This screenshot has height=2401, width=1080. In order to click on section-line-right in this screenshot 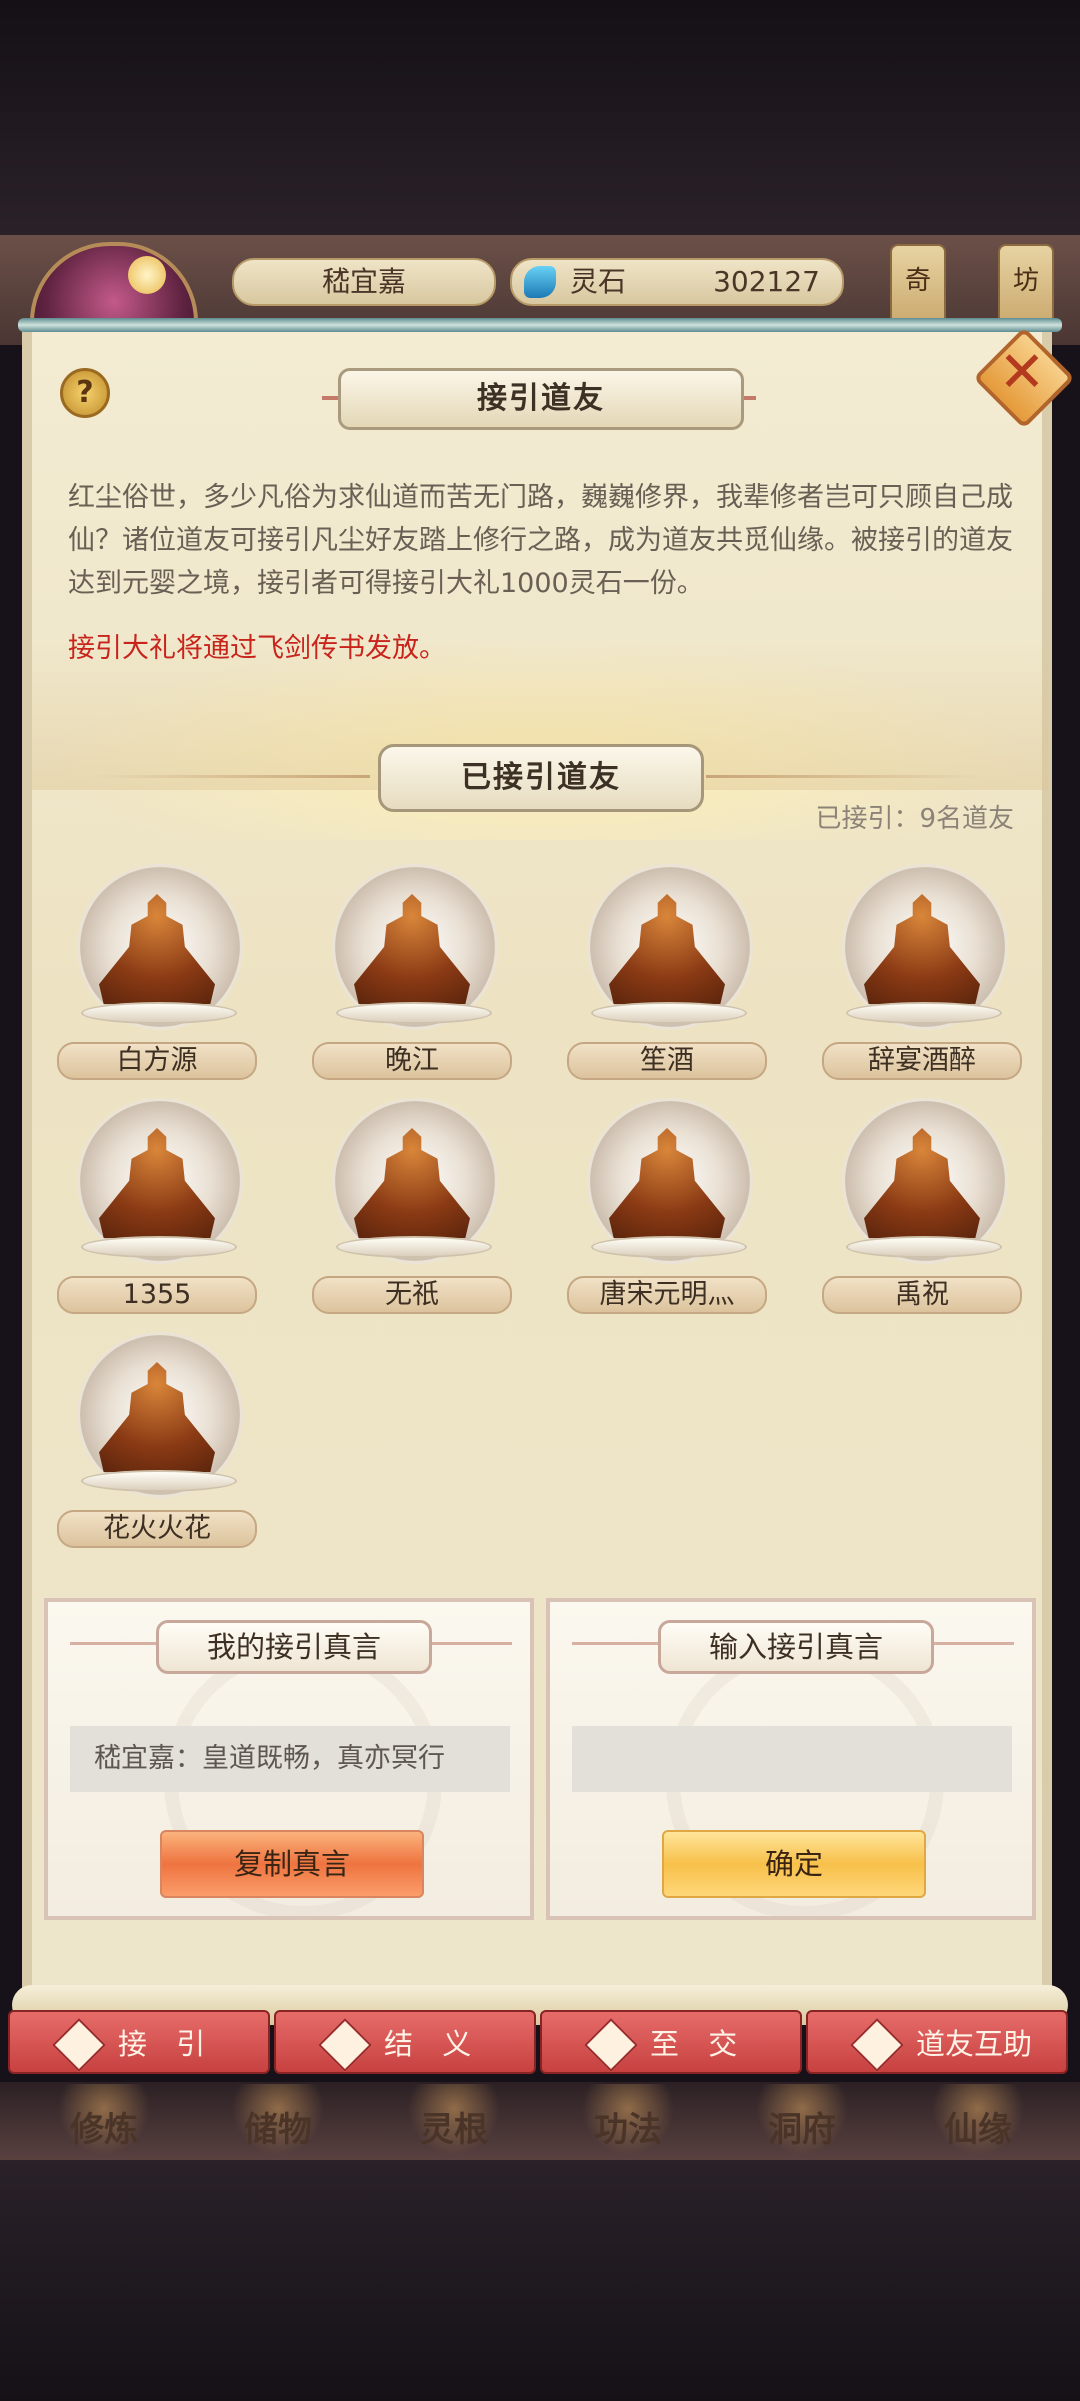, I will do `click(846, 776)`.